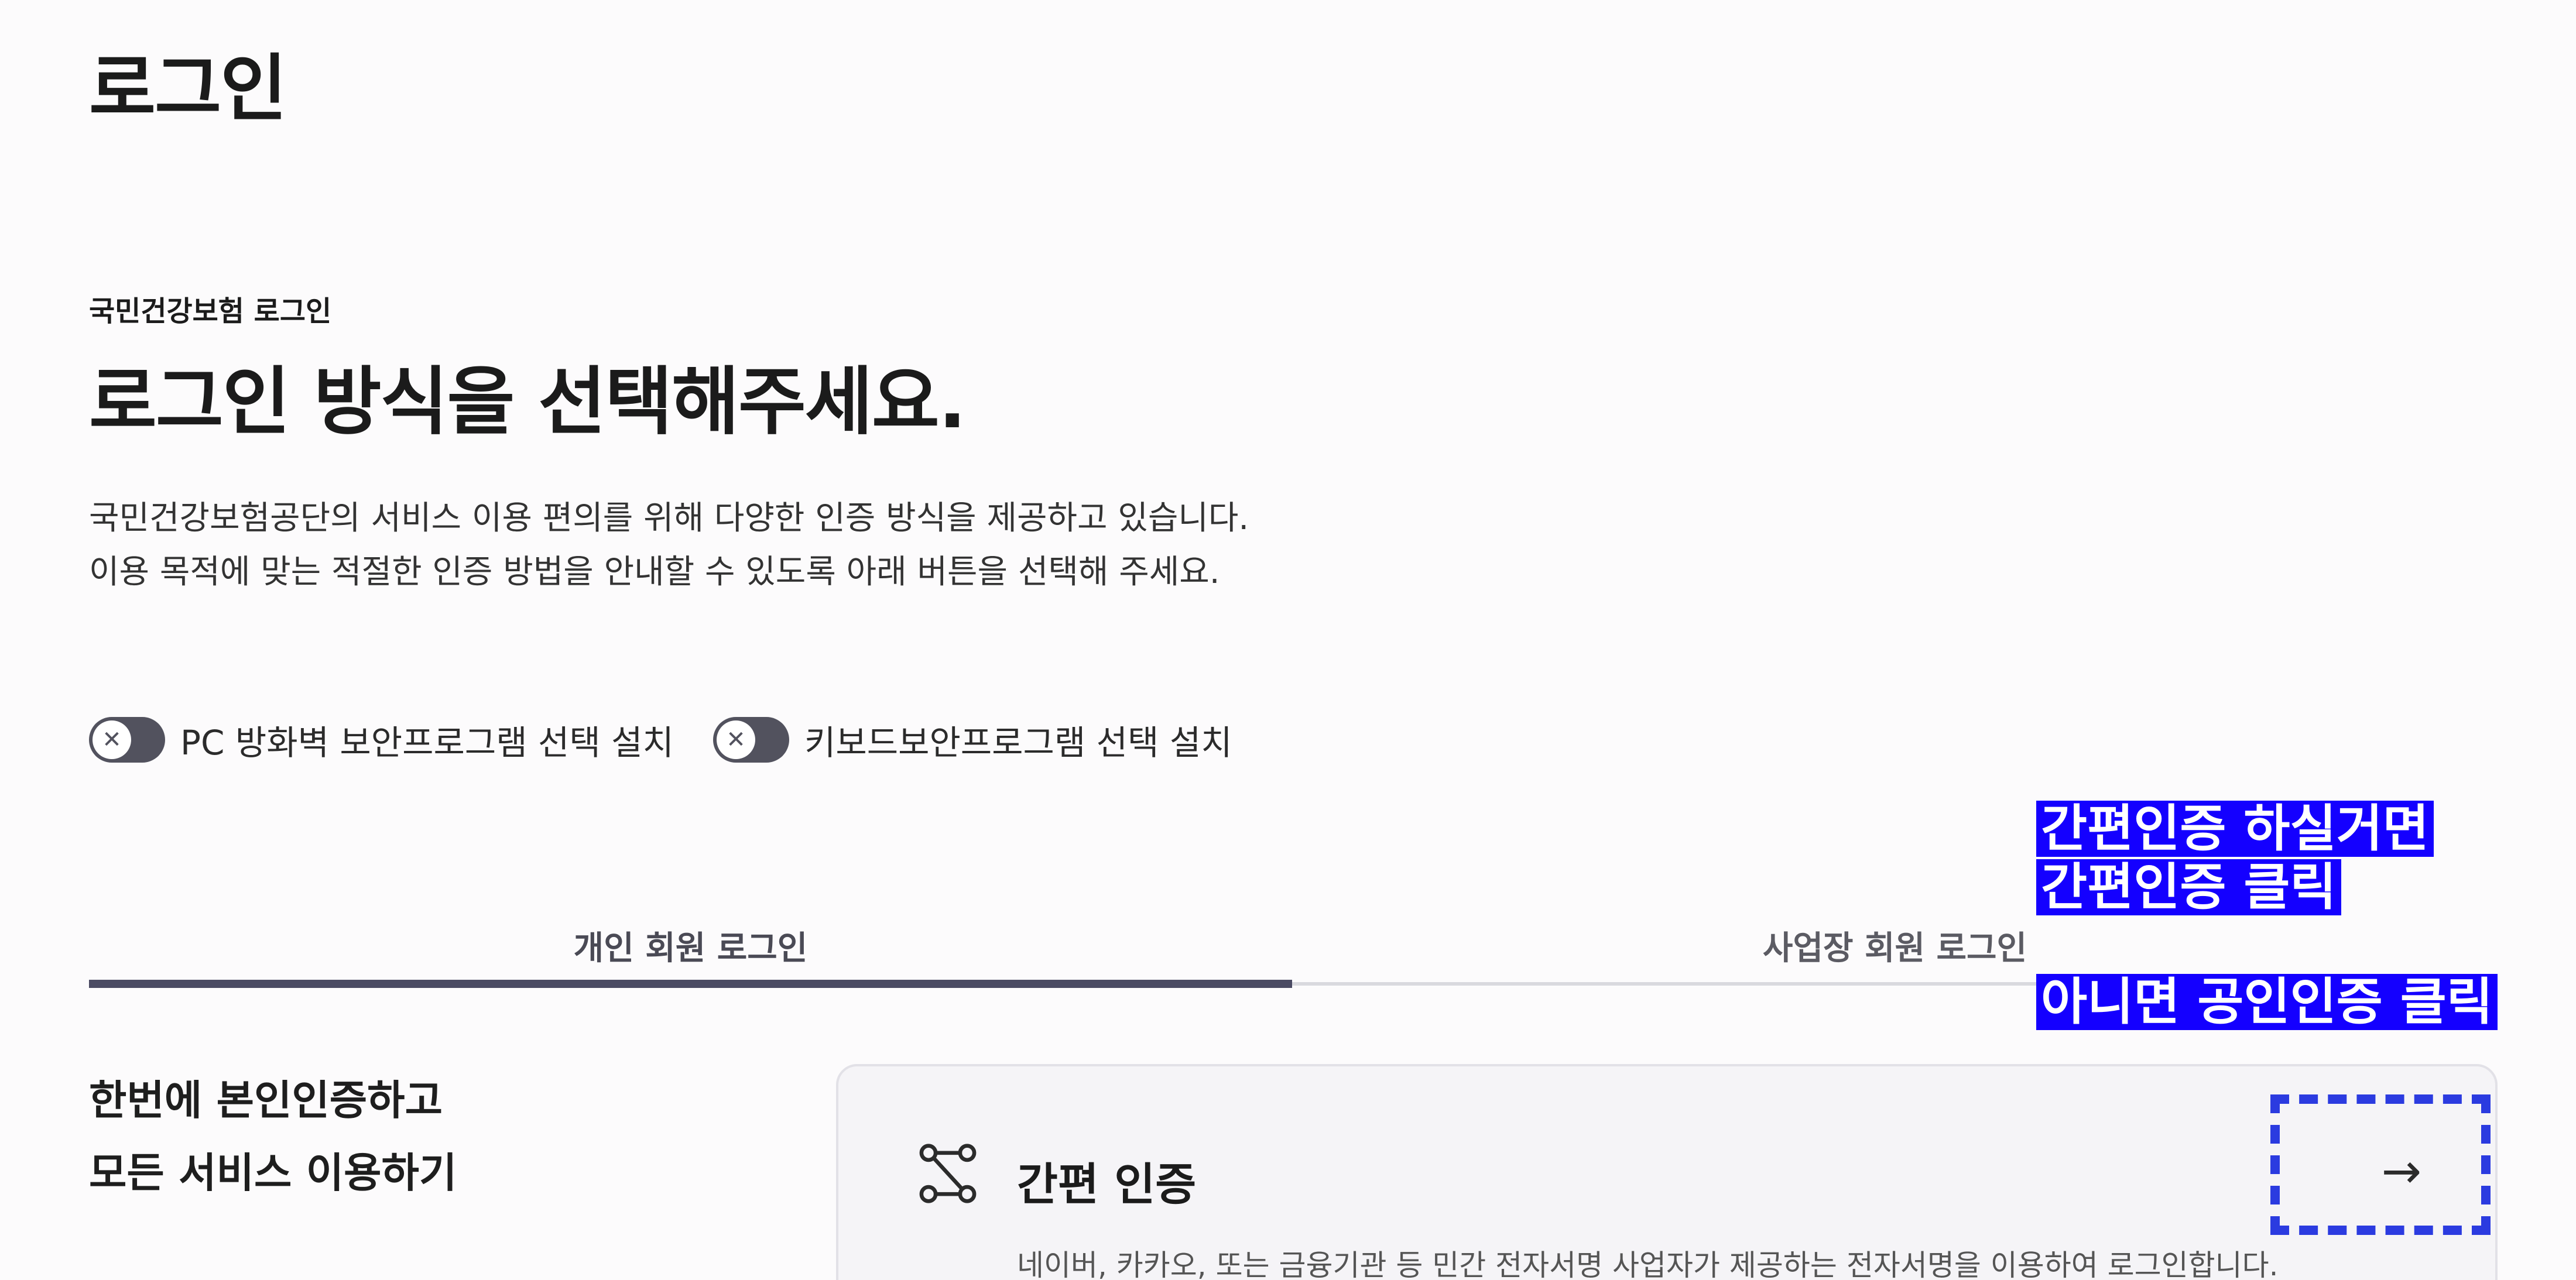 The height and width of the screenshot is (1280, 2576). I want to click on keyboard-security-toggle-row: ✕ 키보드보안프로그램 선택 설치, so click(972, 740).